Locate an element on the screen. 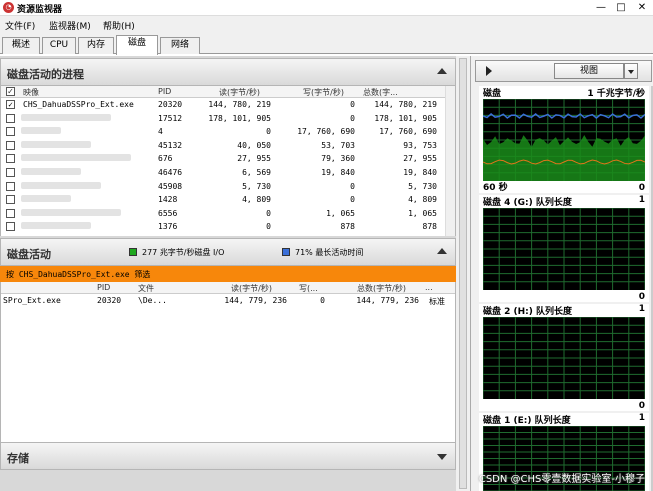 This screenshot has height=491, width=653. view-button: 视图 is located at coordinates (589, 71).